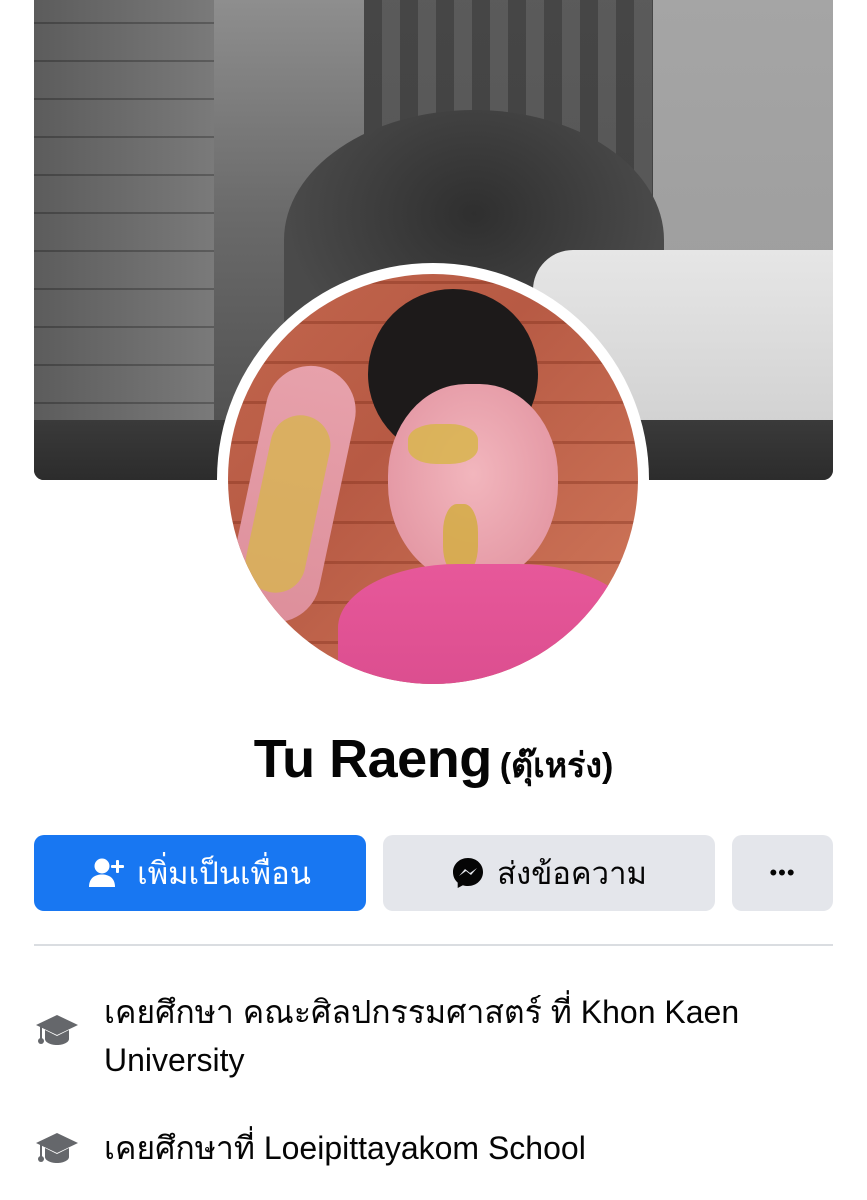  What do you see at coordinates (433, 945) in the screenshot?
I see `divider` at bounding box center [433, 945].